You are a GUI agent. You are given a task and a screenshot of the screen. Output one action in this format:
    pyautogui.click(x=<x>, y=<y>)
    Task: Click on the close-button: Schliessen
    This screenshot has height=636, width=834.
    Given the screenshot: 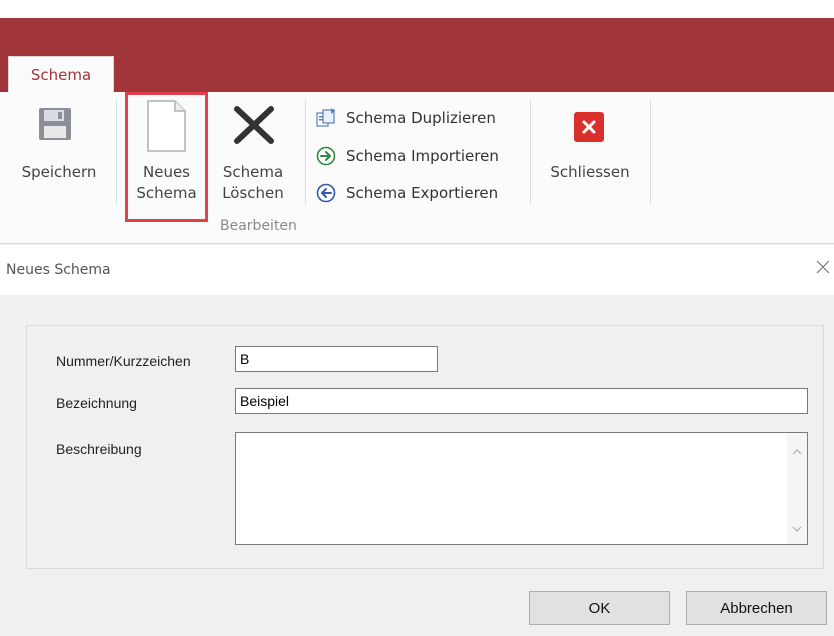 What is the action you would take?
    pyautogui.click(x=590, y=172)
    